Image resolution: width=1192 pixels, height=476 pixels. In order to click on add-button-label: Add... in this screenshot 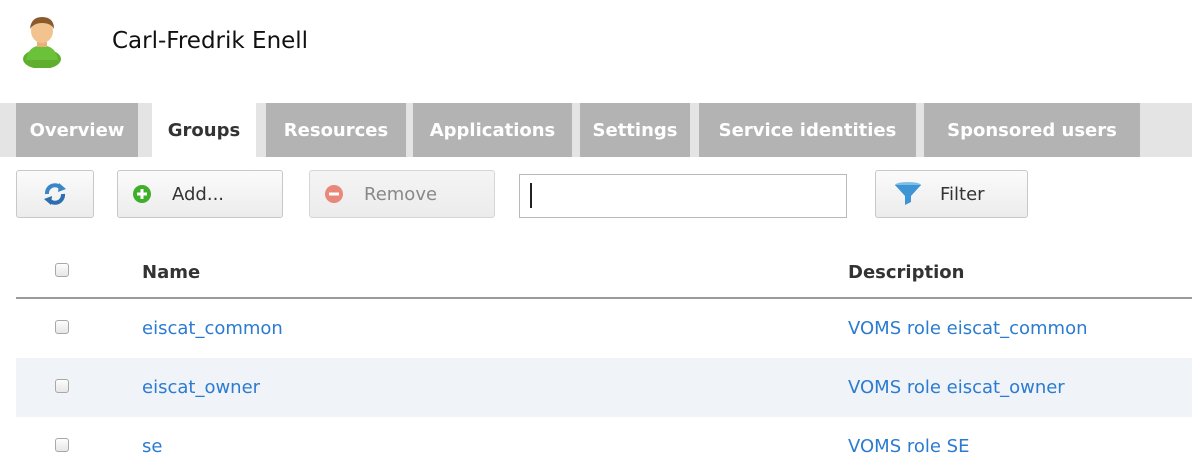, I will do `click(198, 194)`.